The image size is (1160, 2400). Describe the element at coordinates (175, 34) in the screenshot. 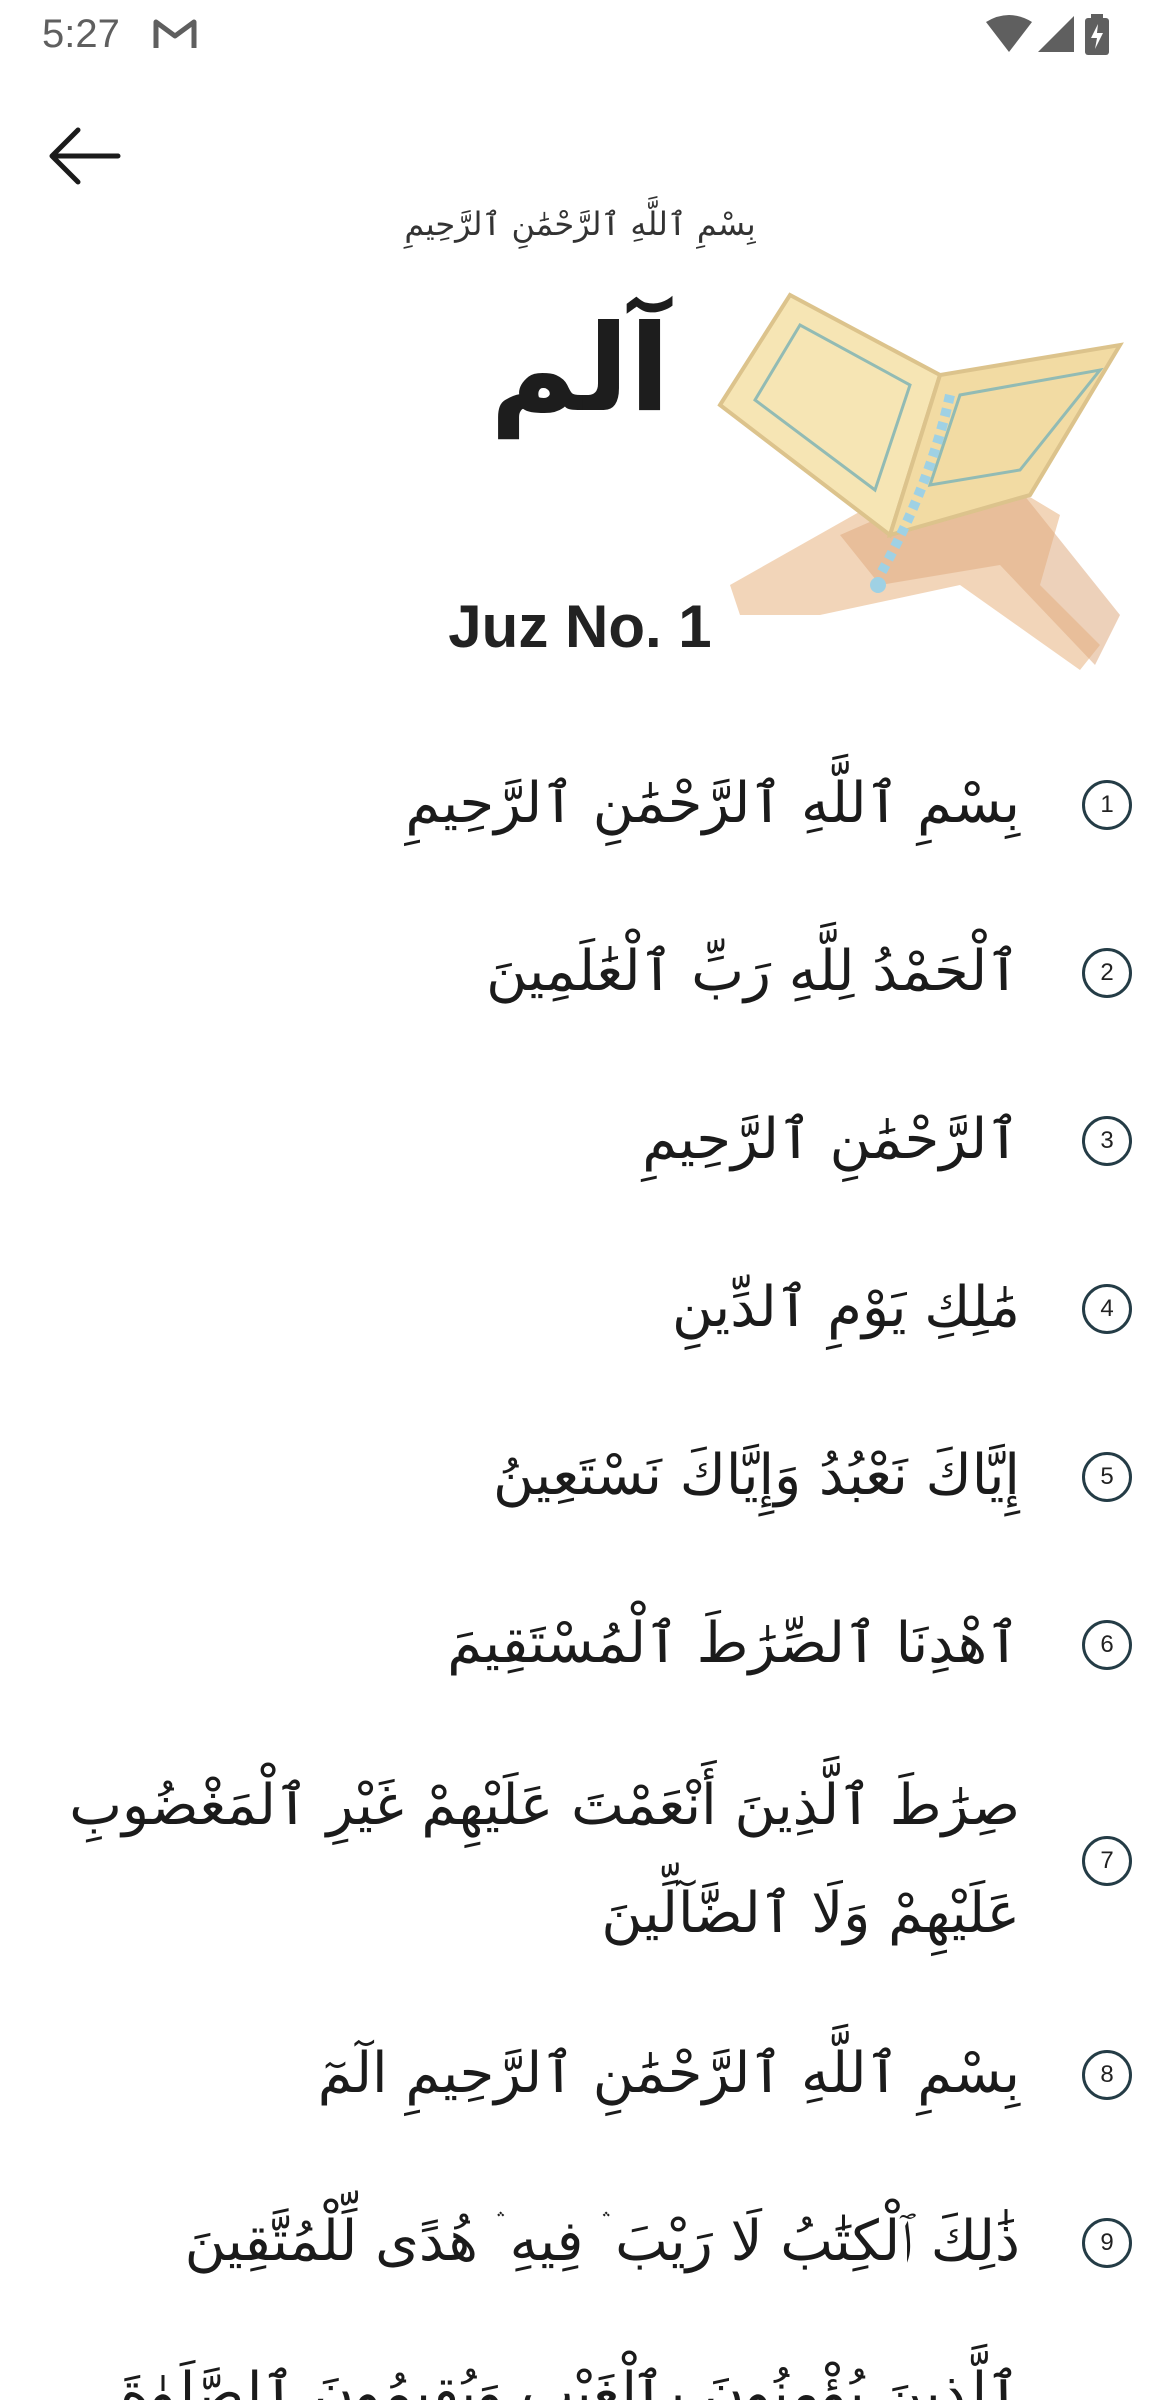

I see `gmail-icon` at that location.